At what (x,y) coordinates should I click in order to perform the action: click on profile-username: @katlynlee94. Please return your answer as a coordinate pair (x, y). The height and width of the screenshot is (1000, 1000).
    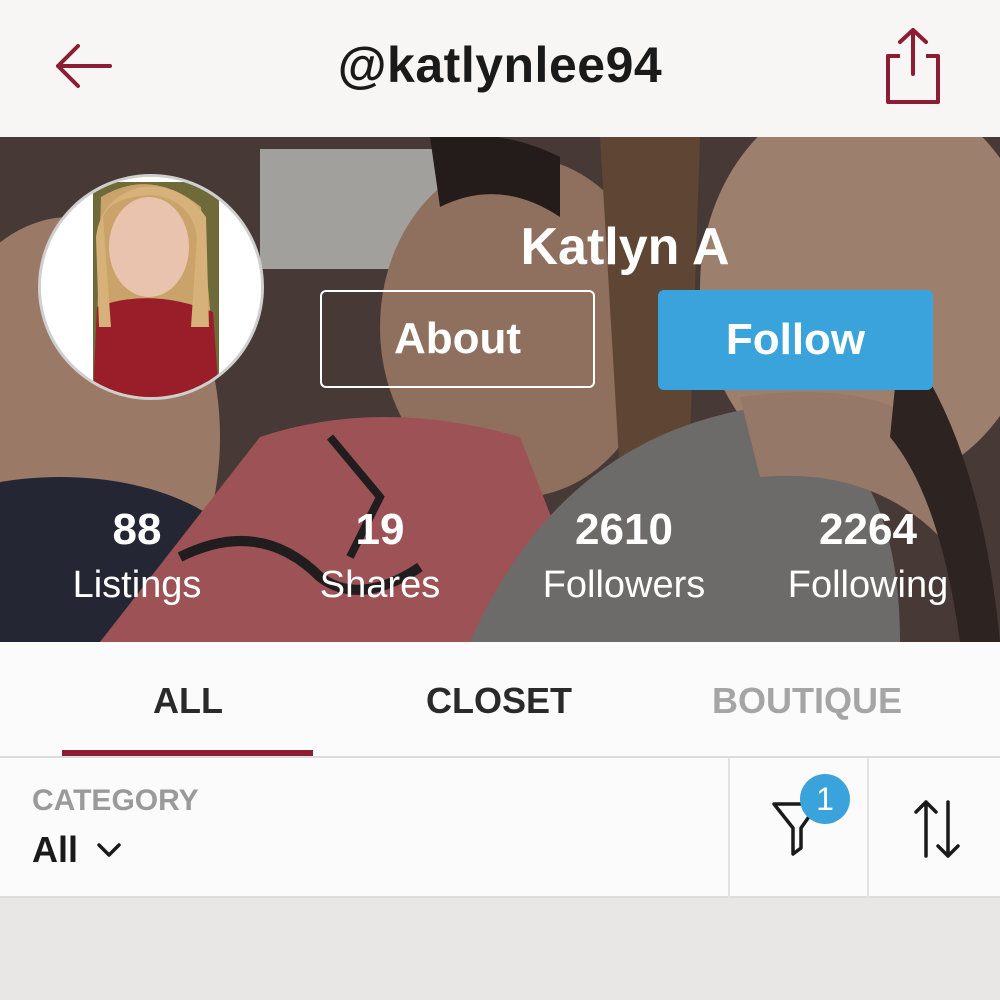
    Looking at the image, I should click on (500, 65).